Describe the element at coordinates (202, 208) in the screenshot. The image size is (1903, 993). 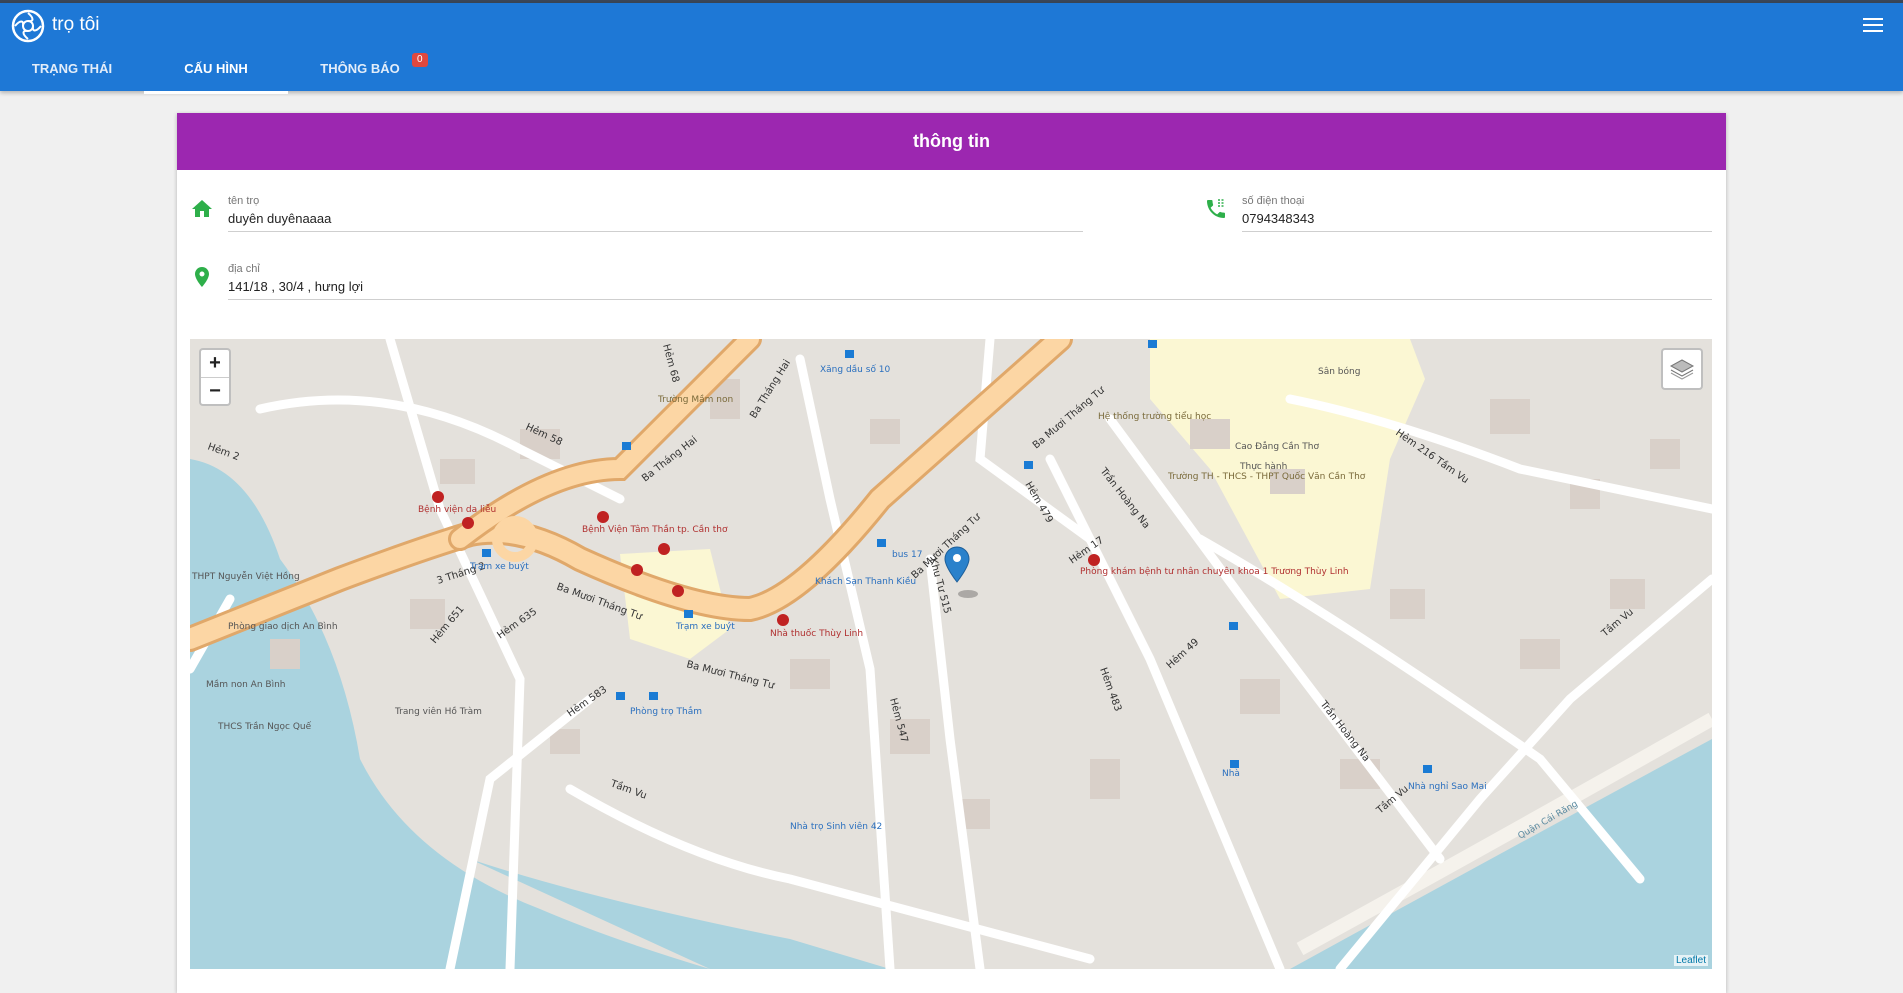
I see `home-icon` at that location.